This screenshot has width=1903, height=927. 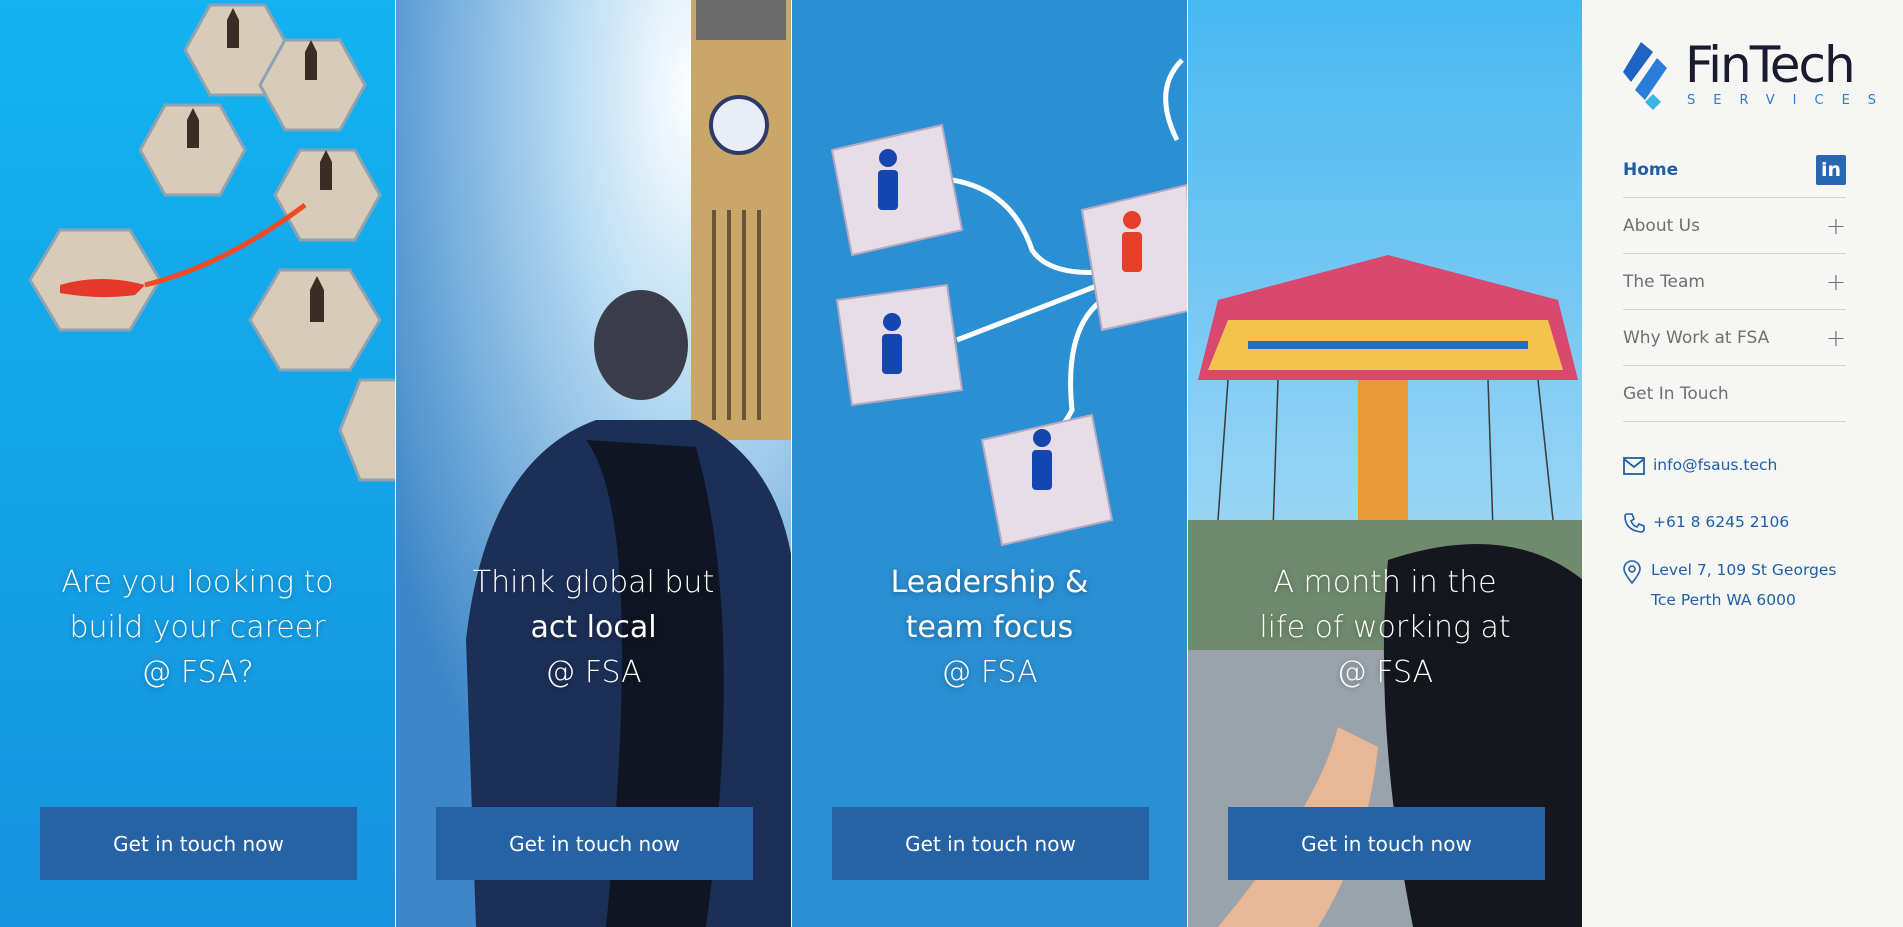 What do you see at coordinates (1734, 394) in the screenshot?
I see `nav-item-get-in-touch: Get In Touch` at bounding box center [1734, 394].